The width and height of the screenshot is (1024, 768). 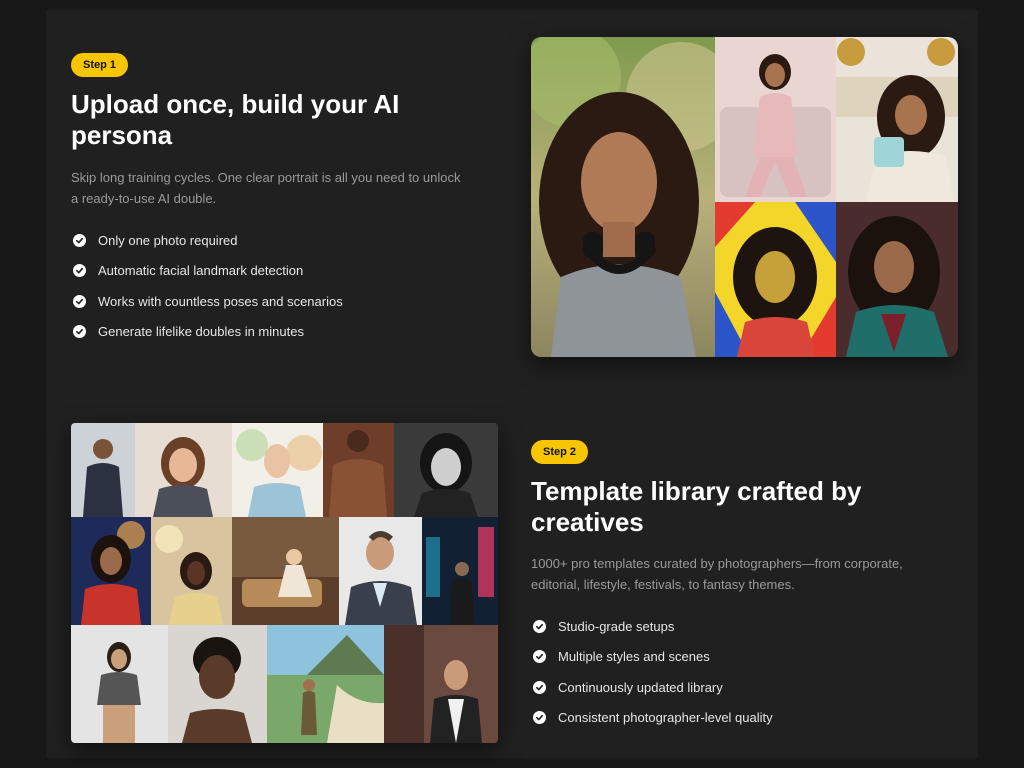 I want to click on feature-item: Works with countless poses and scenarios, so click(x=208, y=301).